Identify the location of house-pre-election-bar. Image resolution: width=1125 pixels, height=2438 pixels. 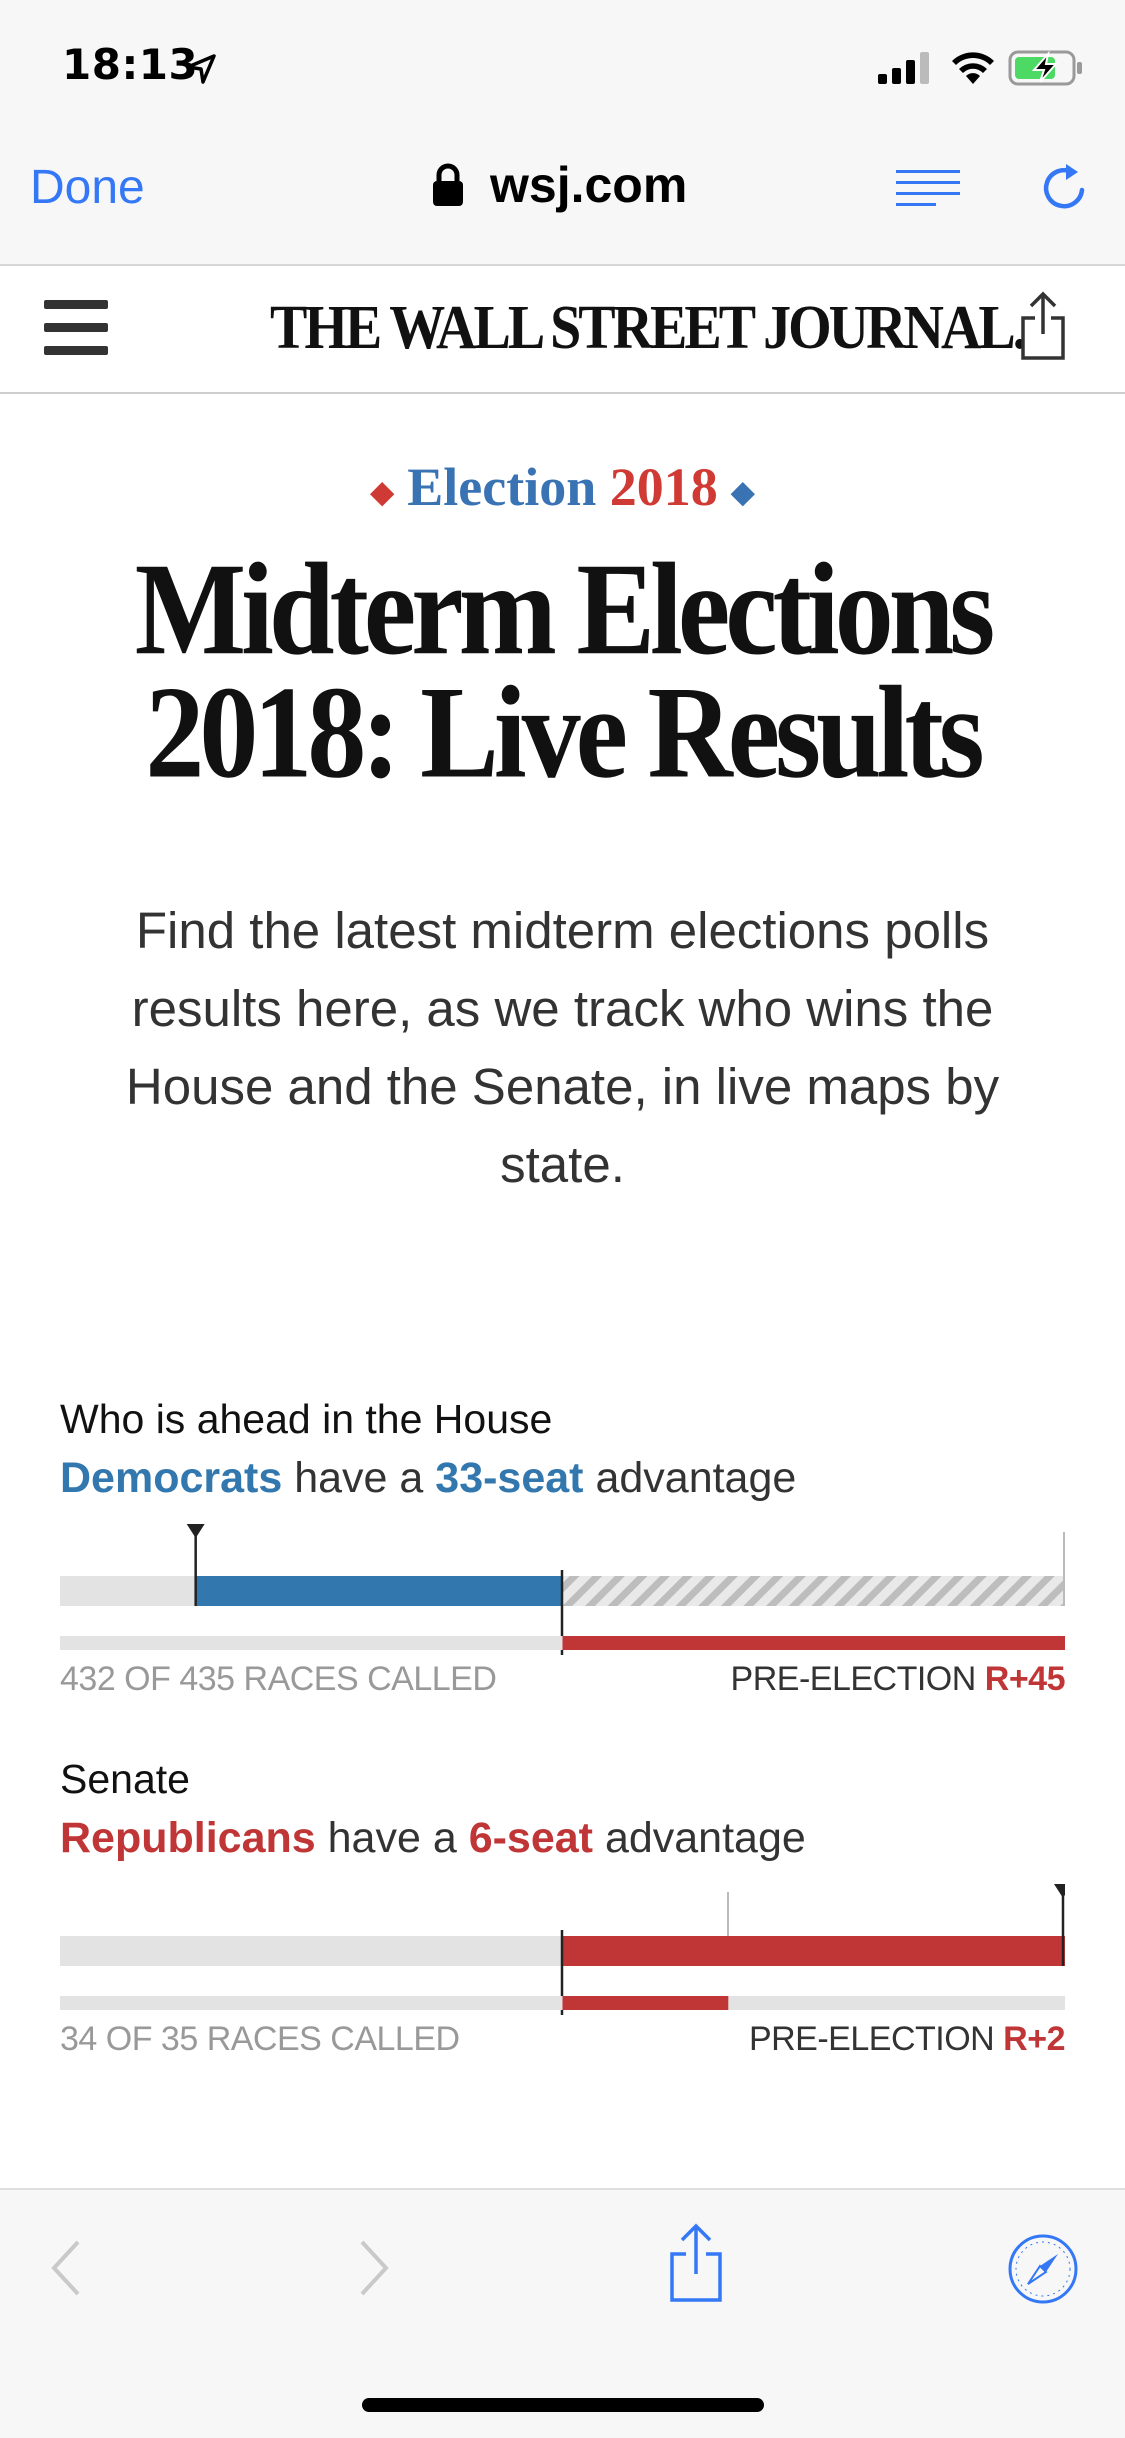
(813, 1643).